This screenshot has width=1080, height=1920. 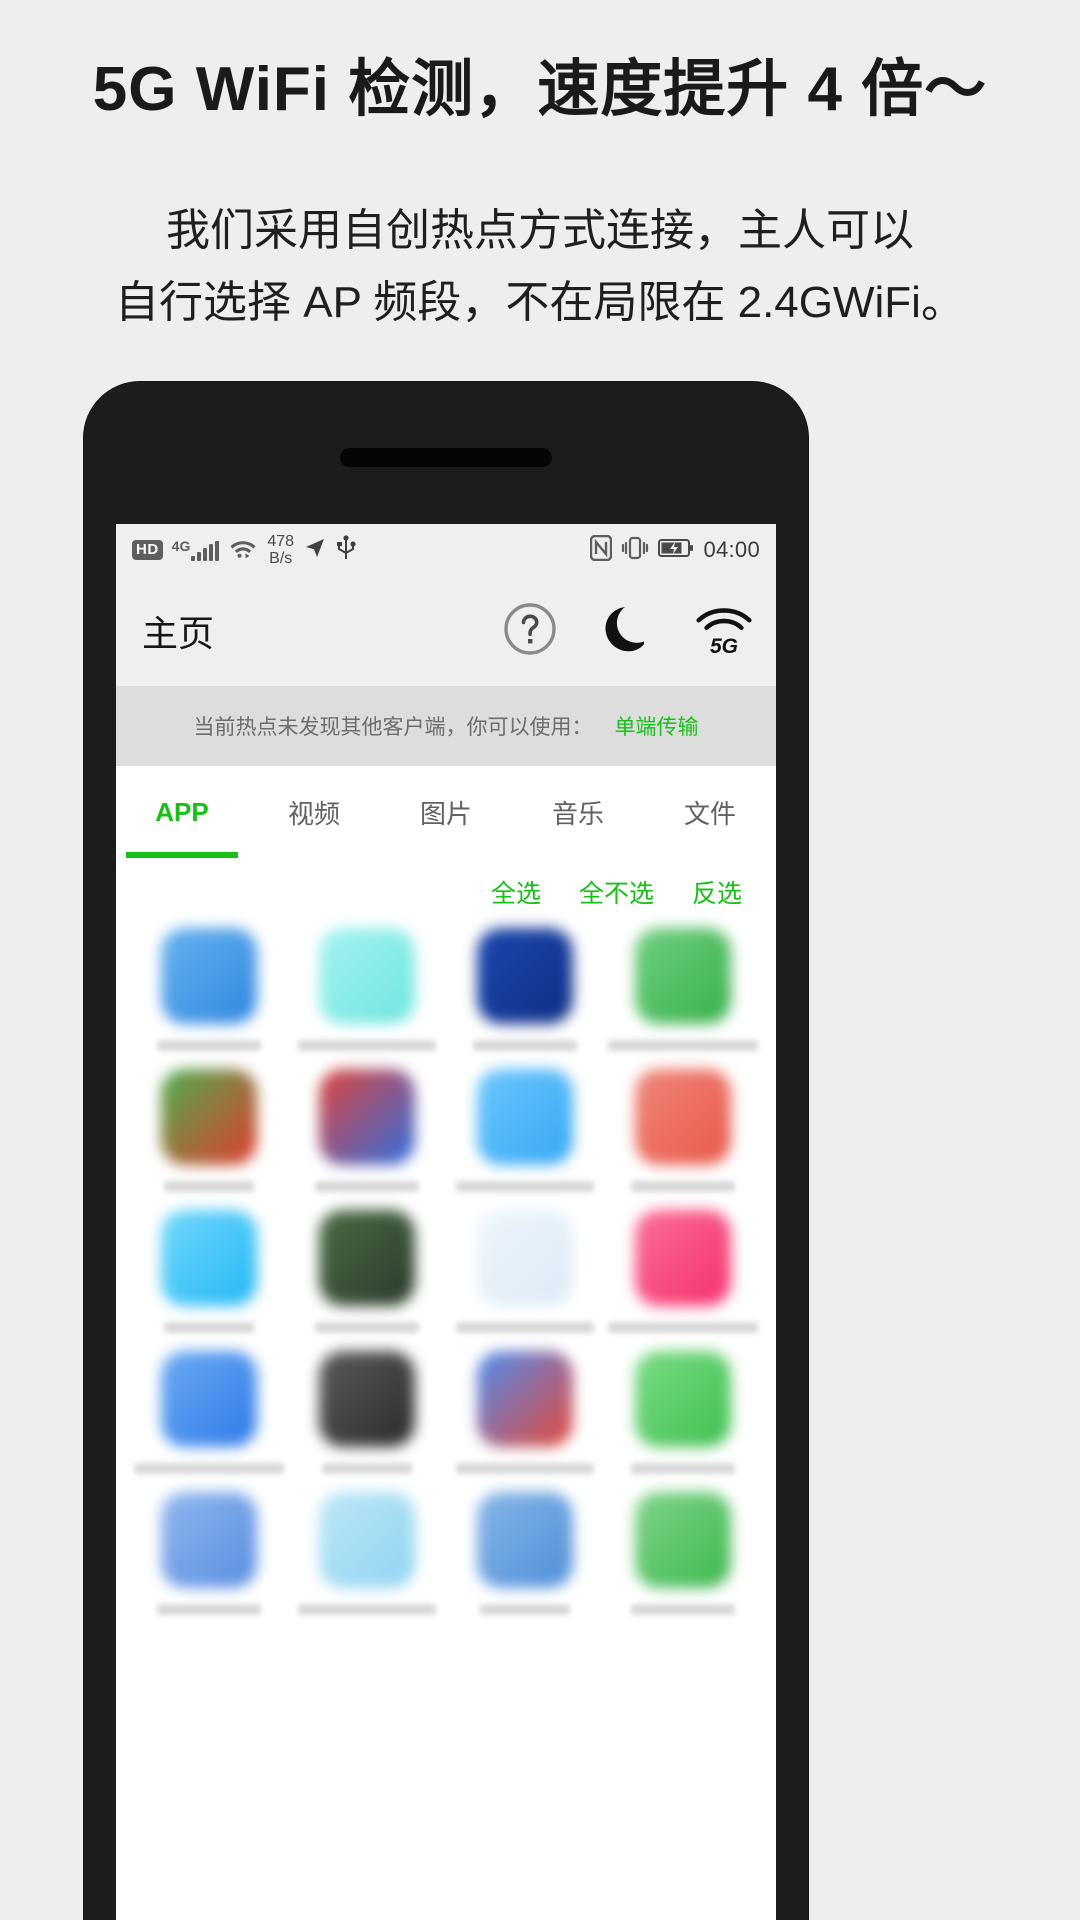 What do you see at coordinates (182, 855) in the screenshot?
I see `tab-active-indicator` at bounding box center [182, 855].